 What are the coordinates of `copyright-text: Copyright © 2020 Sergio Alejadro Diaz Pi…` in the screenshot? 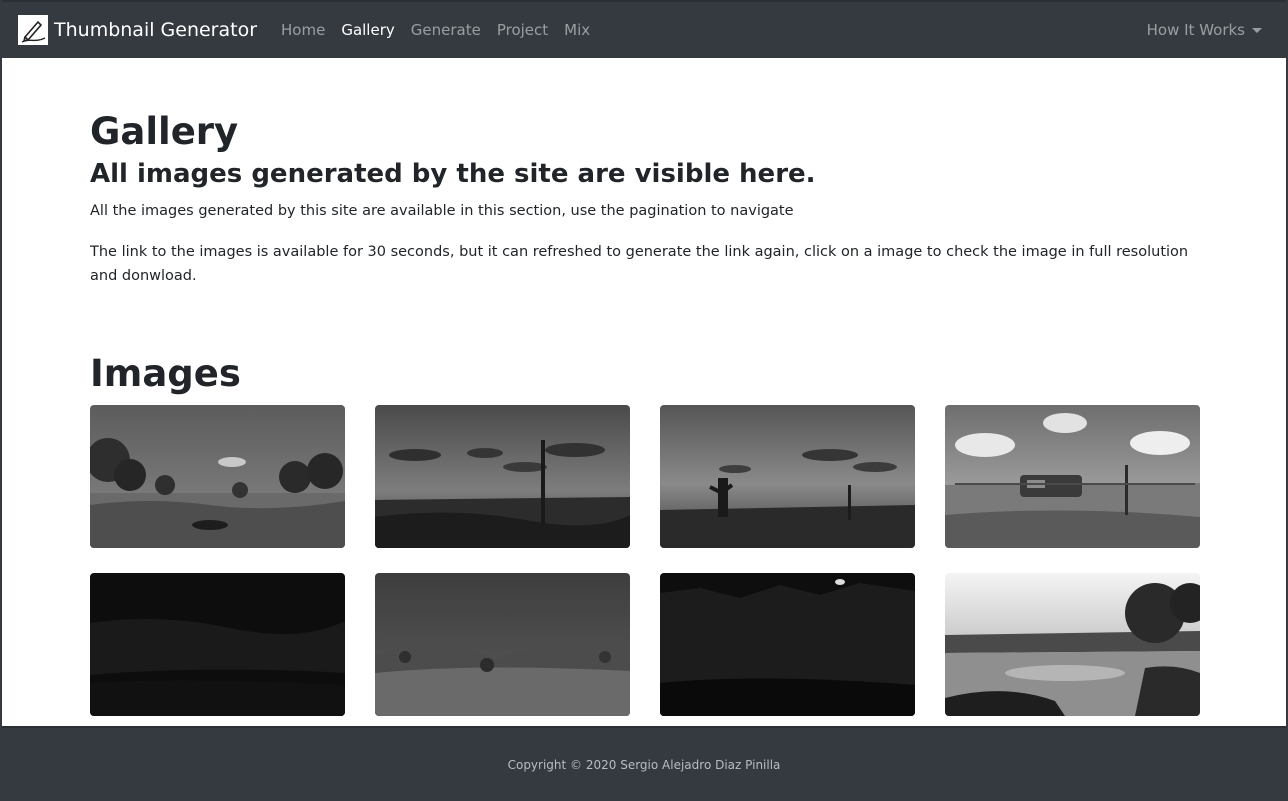 It's located at (644, 764).